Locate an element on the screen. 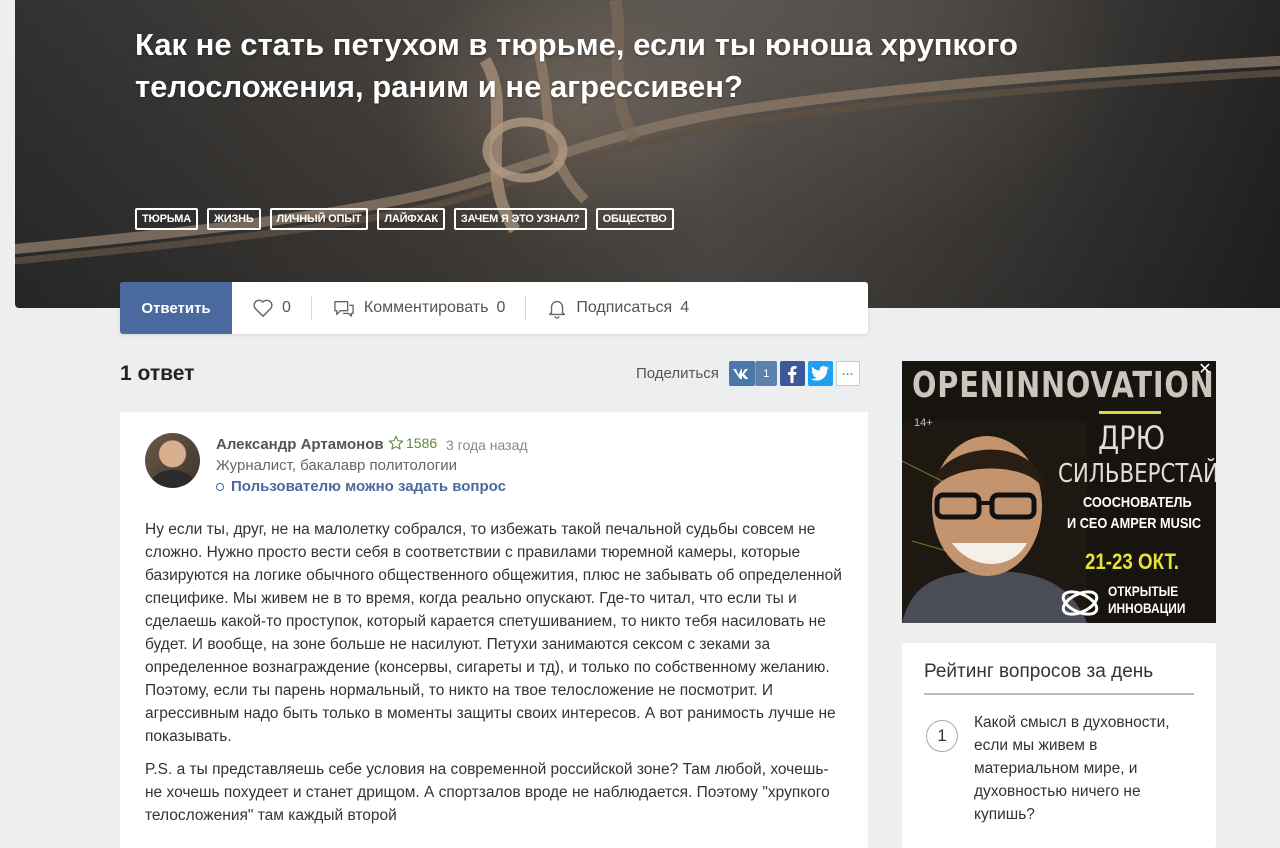 This screenshot has height=848, width=1280. comment-button: Комментировать 0 is located at coordinates (417, 308).